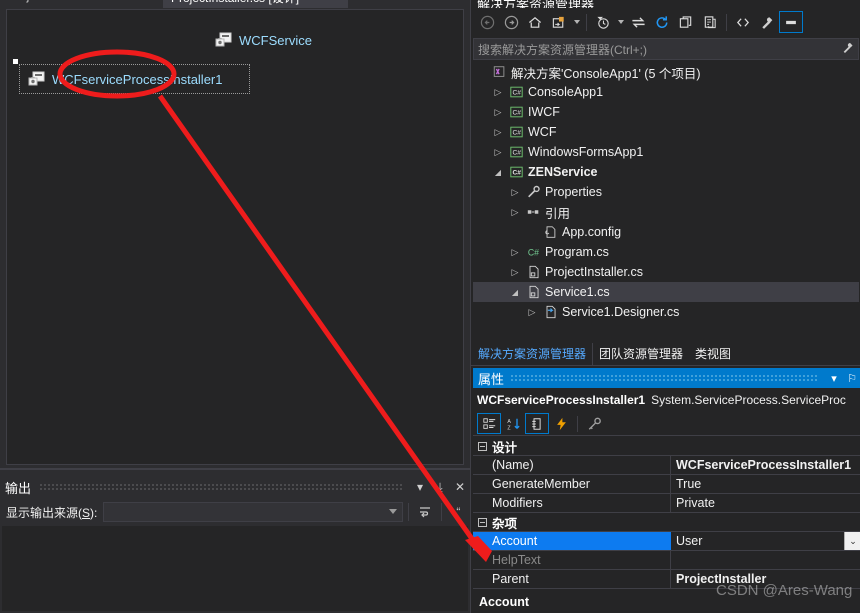  I want to click on form-file-icon, so click(533, 292).